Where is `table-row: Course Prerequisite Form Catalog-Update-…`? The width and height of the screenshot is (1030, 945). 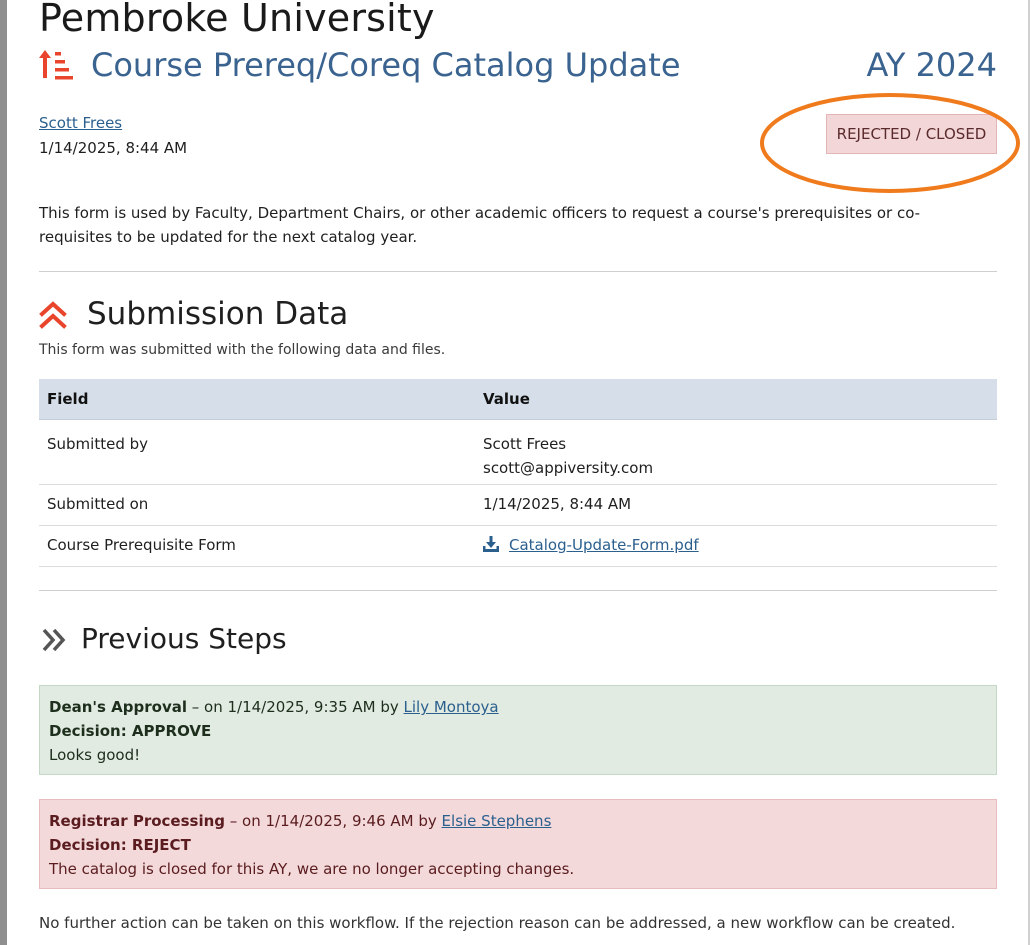 table-row: Course Prerequisite Form Catalog-Update-… is located at coordinates (518, 546).